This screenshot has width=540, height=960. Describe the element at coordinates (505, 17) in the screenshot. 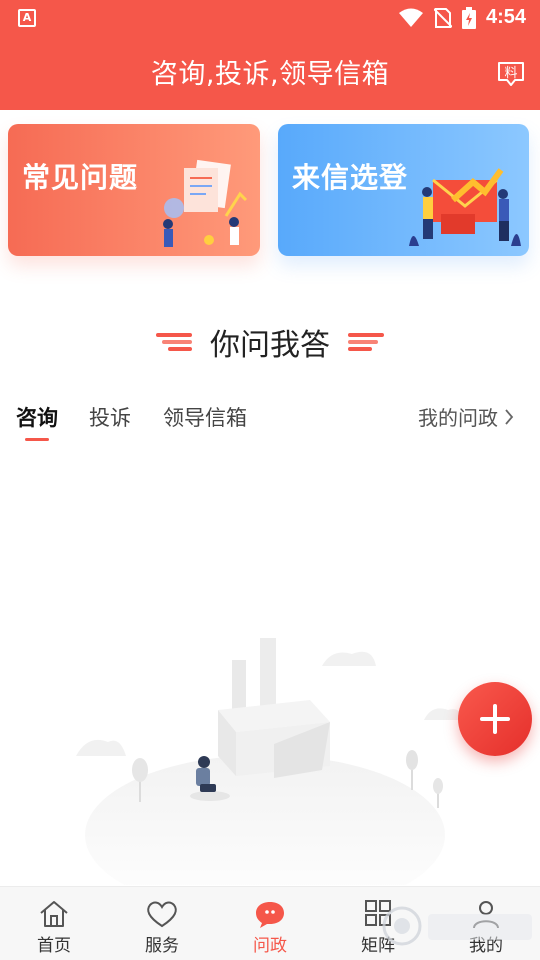

I see `status-time: 4:54` at that location.